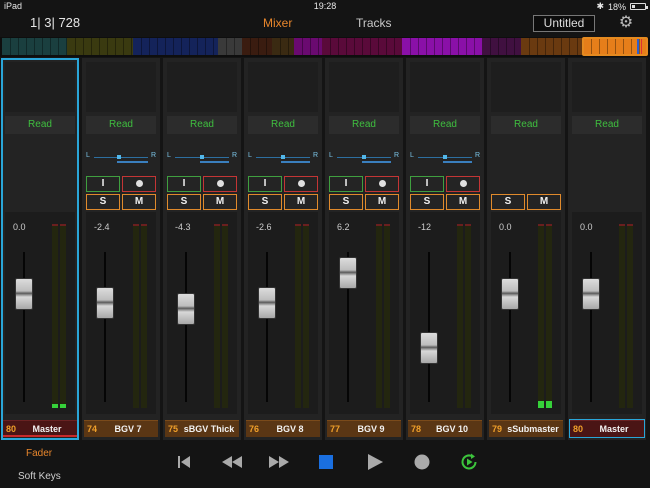 The image size is (650, 488). I want to click on fader-mode-button: Fader, so click(39, 453).